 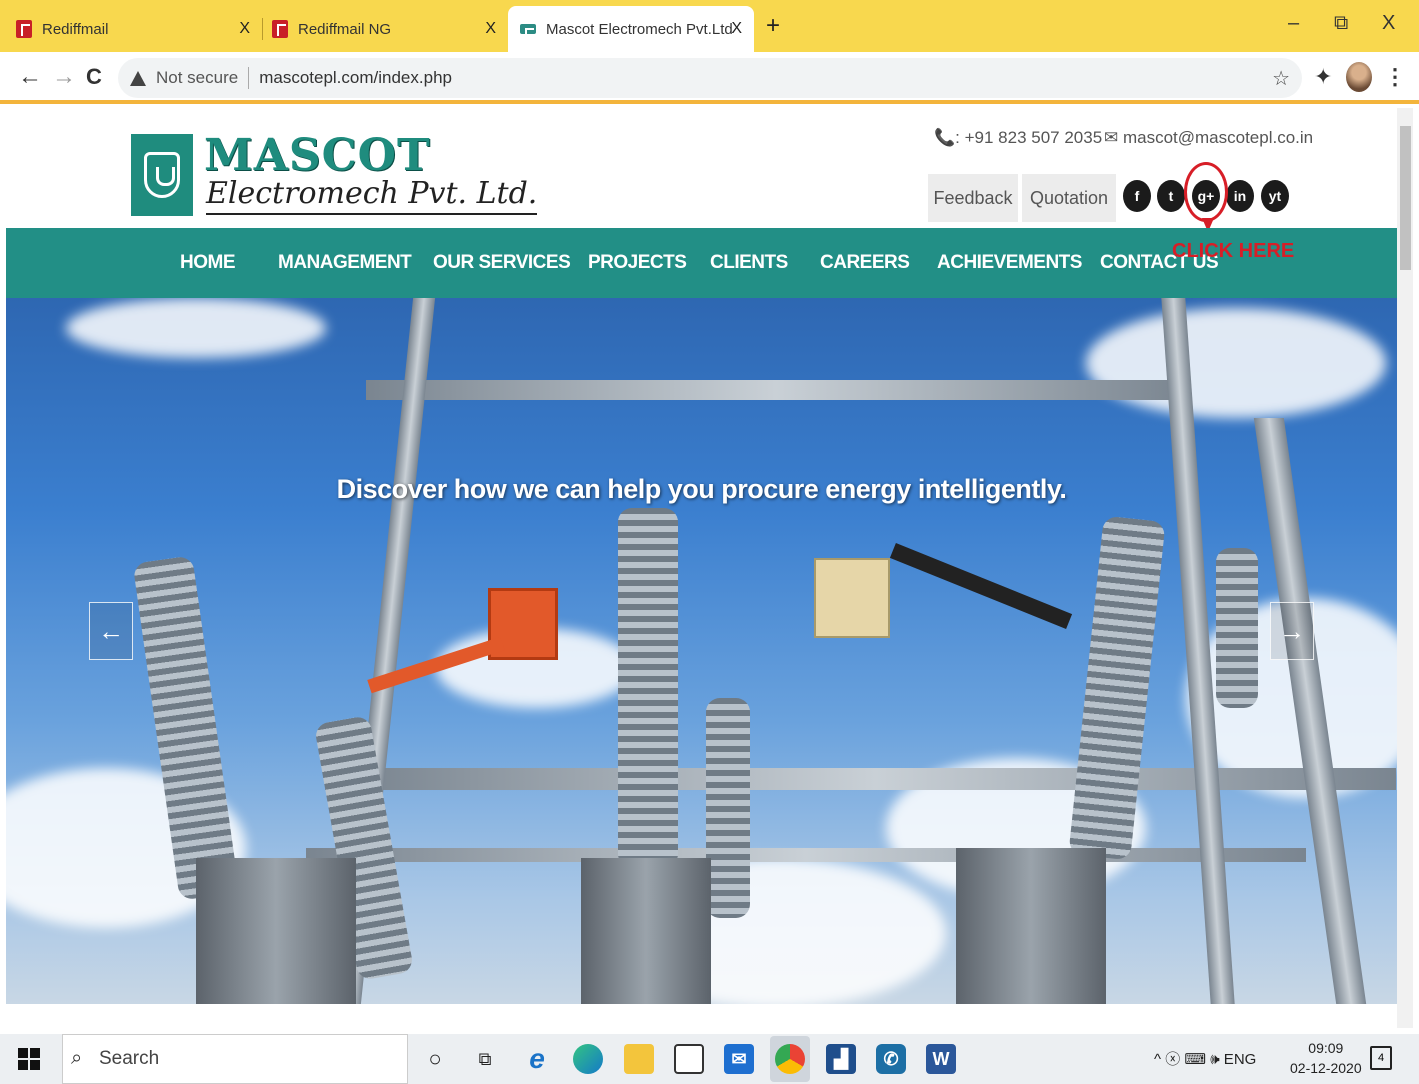 What do you see at coordinates (64, 77) in the screenshot?
I see `forward-button: →` at bounding box center [64, 77].